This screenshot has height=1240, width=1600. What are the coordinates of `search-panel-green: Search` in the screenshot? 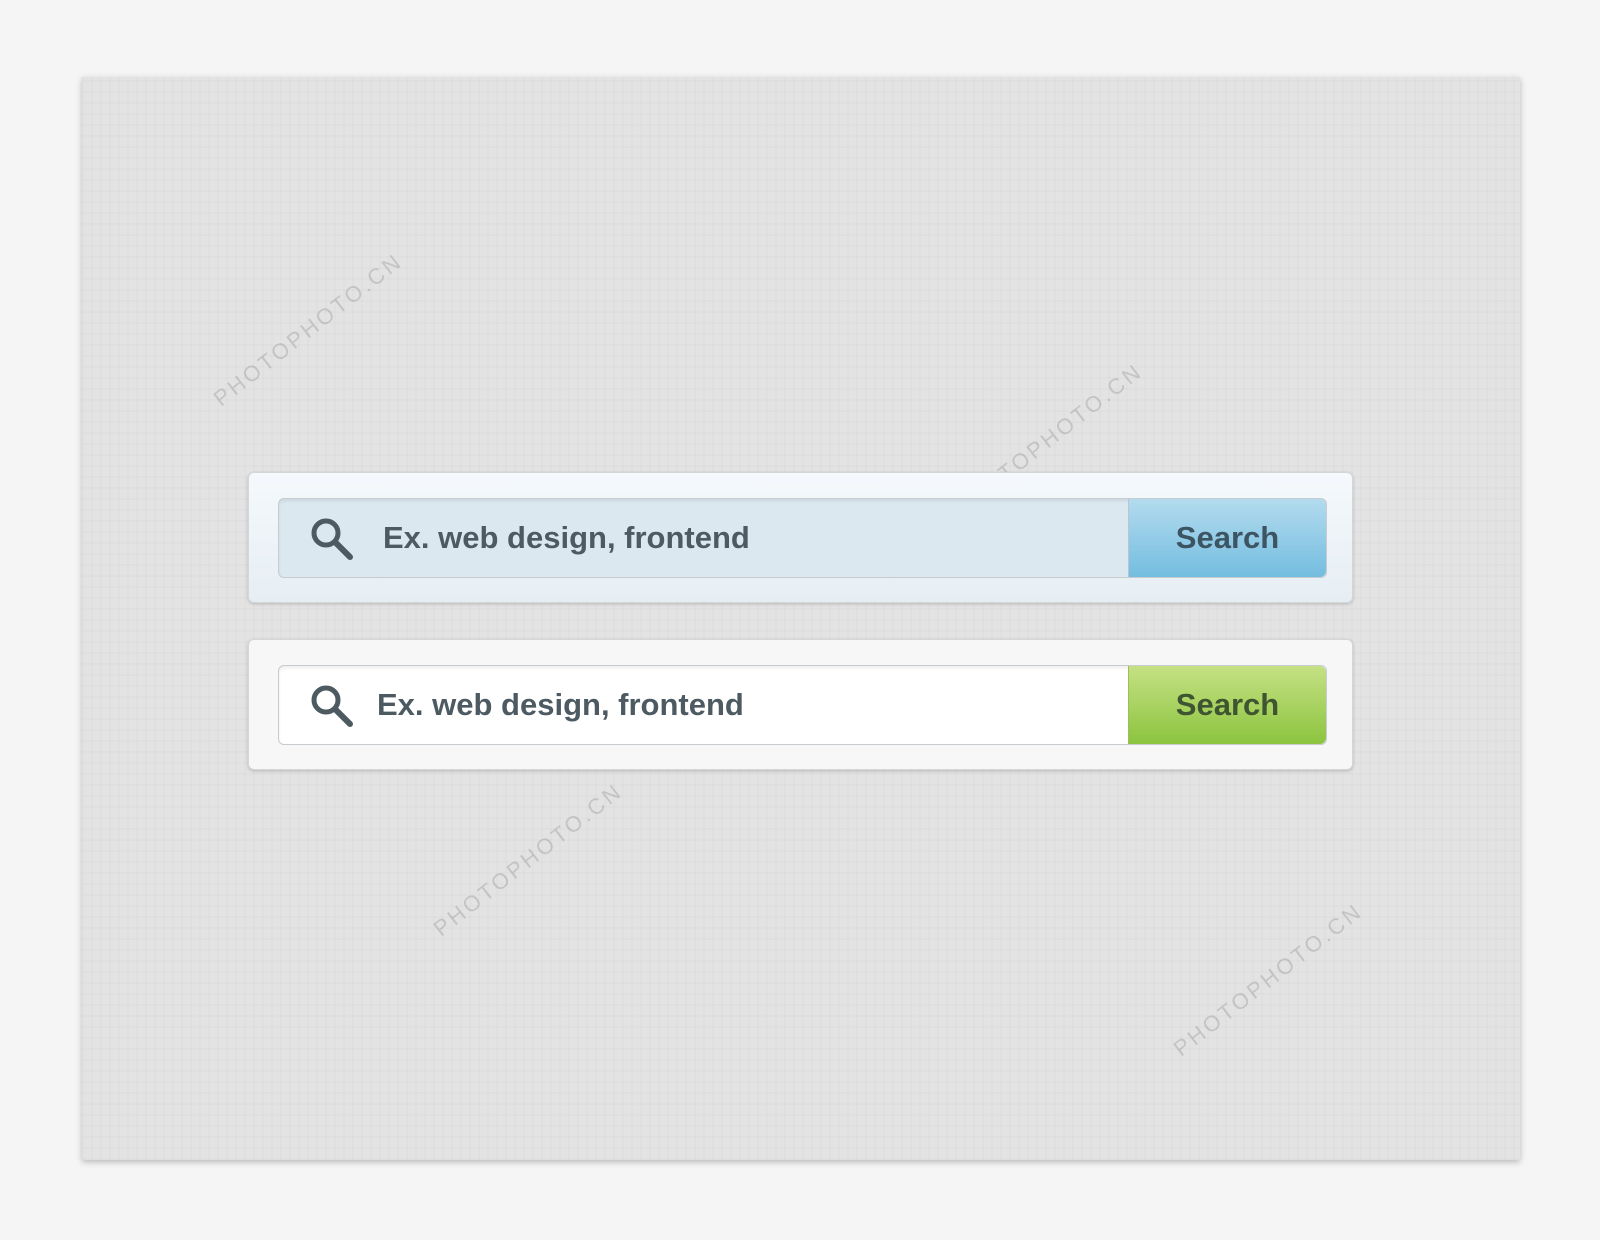 It's located at (800, 704).